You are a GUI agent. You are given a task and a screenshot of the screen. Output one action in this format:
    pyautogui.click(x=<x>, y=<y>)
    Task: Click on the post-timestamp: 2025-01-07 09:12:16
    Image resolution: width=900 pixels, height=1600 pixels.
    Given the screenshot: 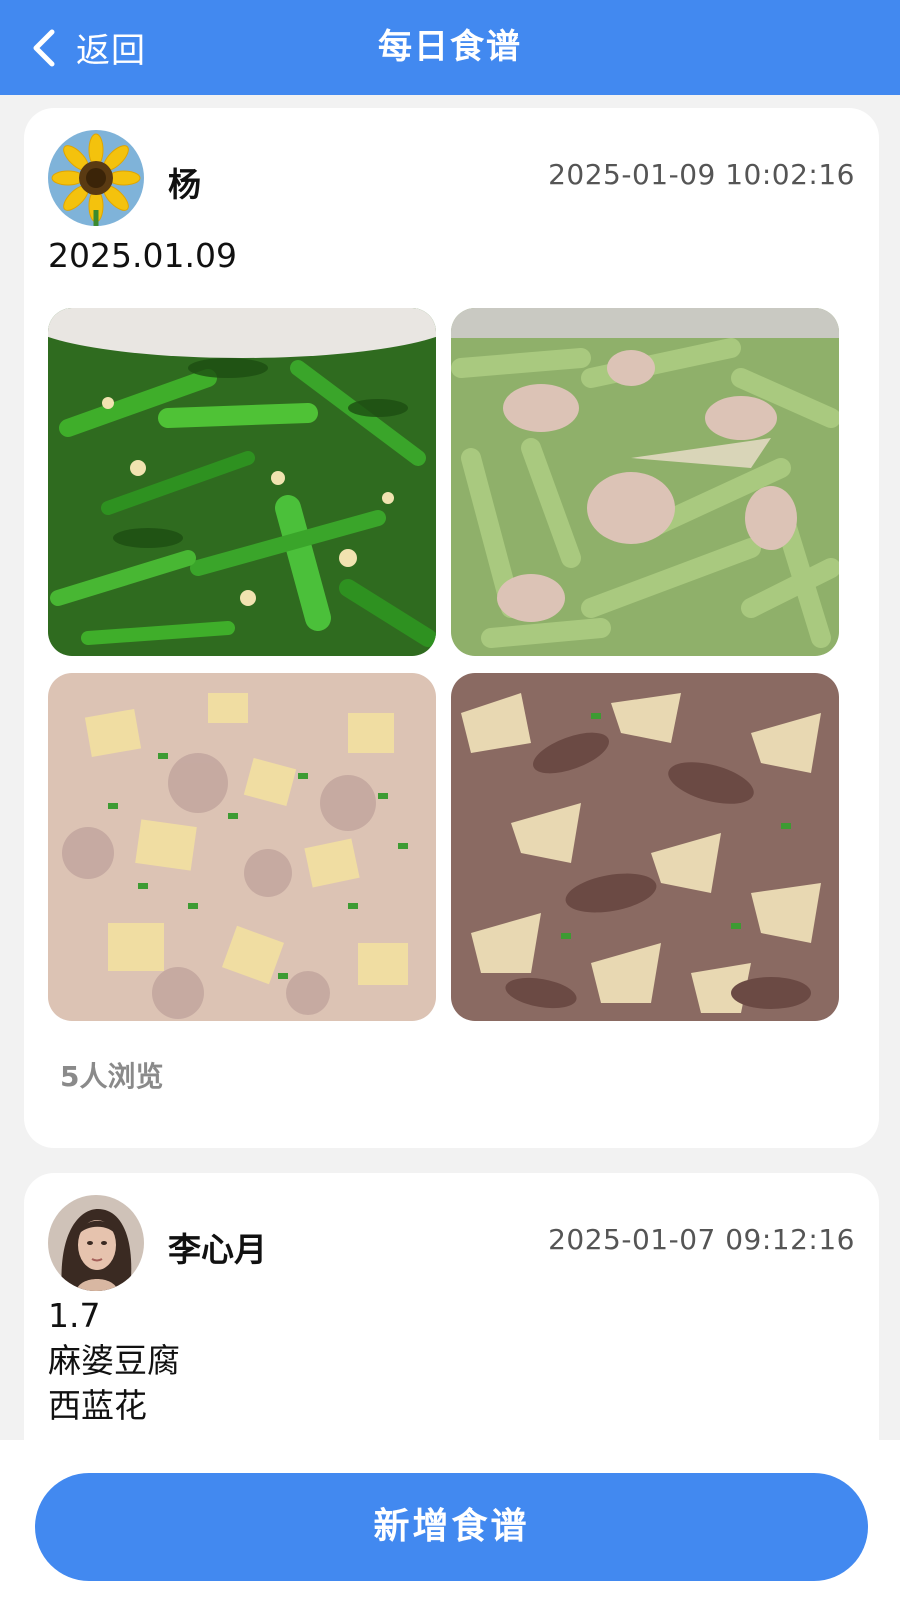 What is the action you would take?
    pyautogui.click(x=701, y=1239)
    